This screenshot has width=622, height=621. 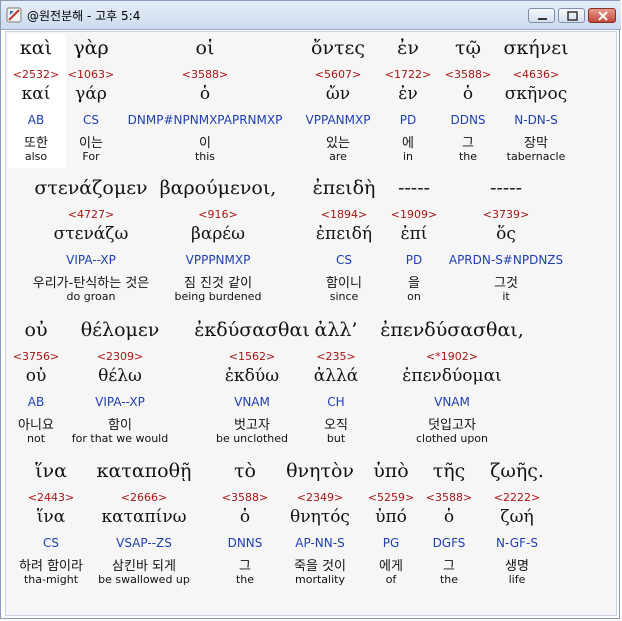 I want to click on word-lemma: ἐπειδή, so click(x=344, y=234).